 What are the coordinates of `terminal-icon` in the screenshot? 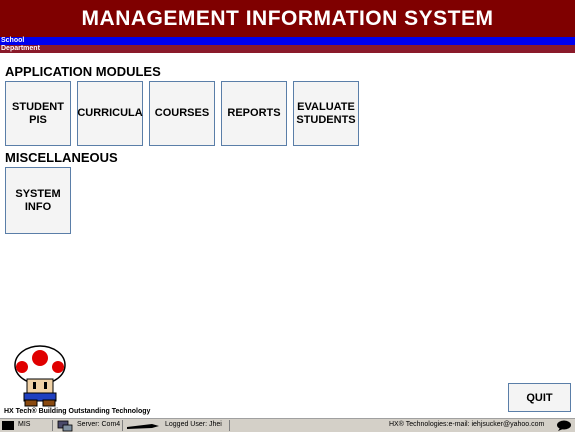 It's located at (8, 425).